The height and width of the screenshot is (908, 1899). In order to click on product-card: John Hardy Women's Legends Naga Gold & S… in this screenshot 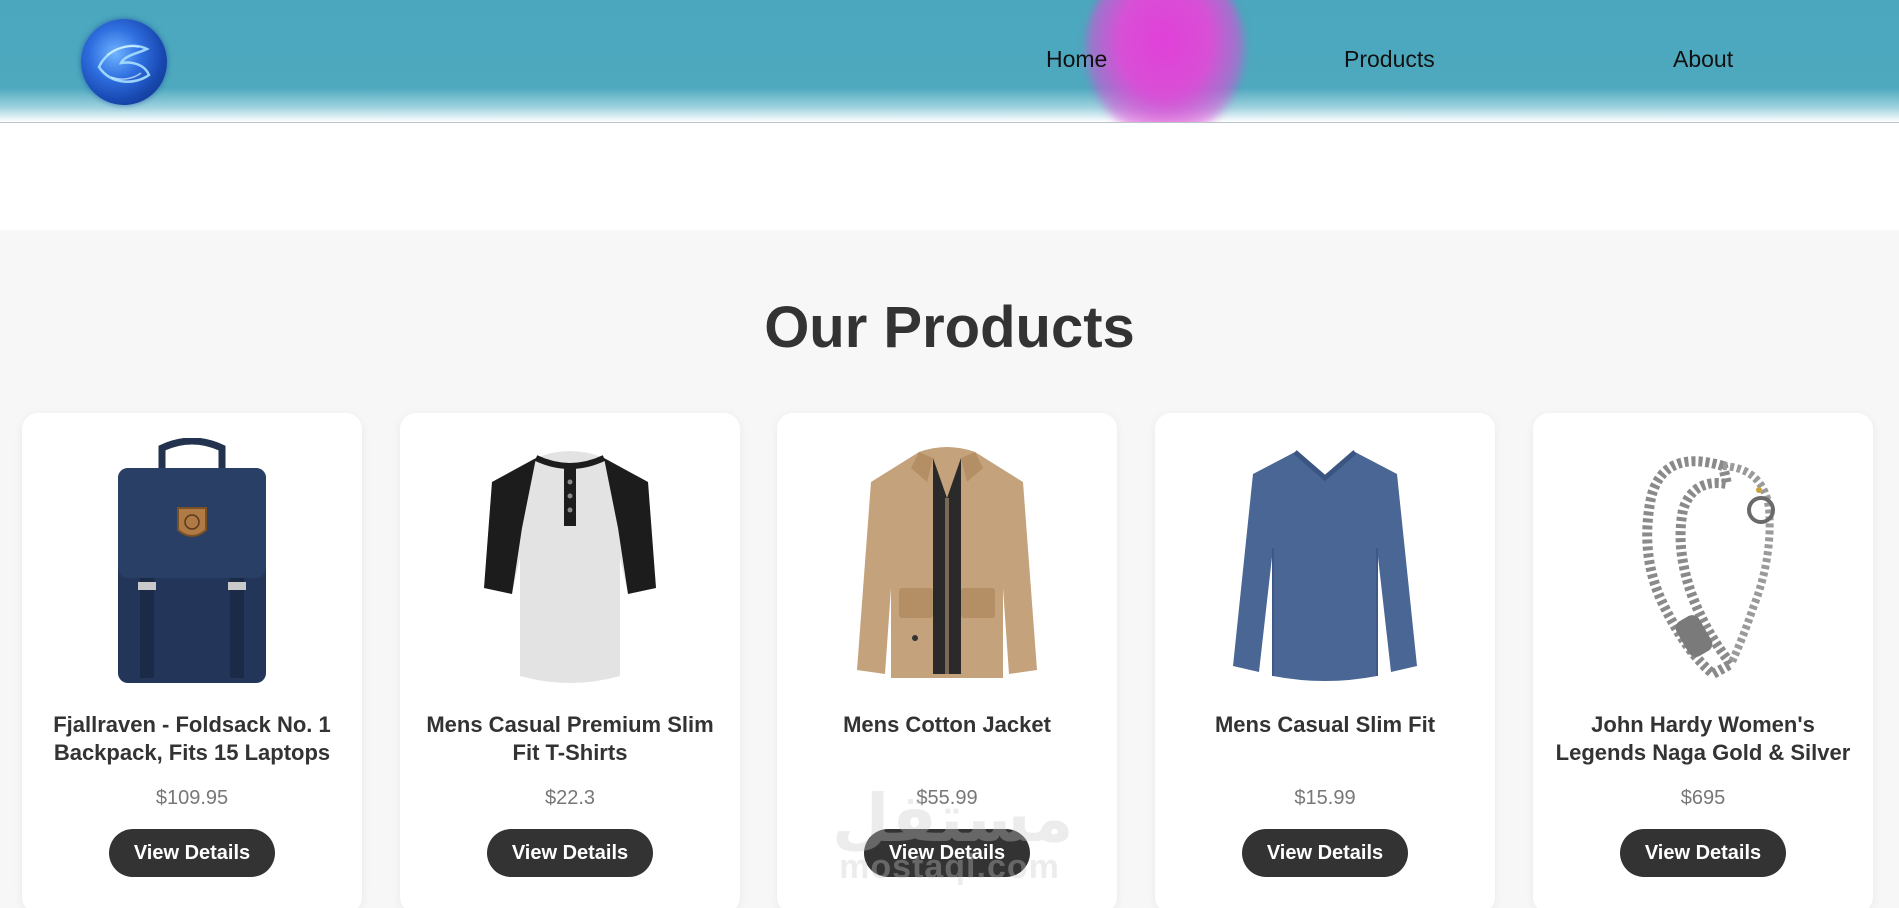, I will do `click(1703, 660)`.